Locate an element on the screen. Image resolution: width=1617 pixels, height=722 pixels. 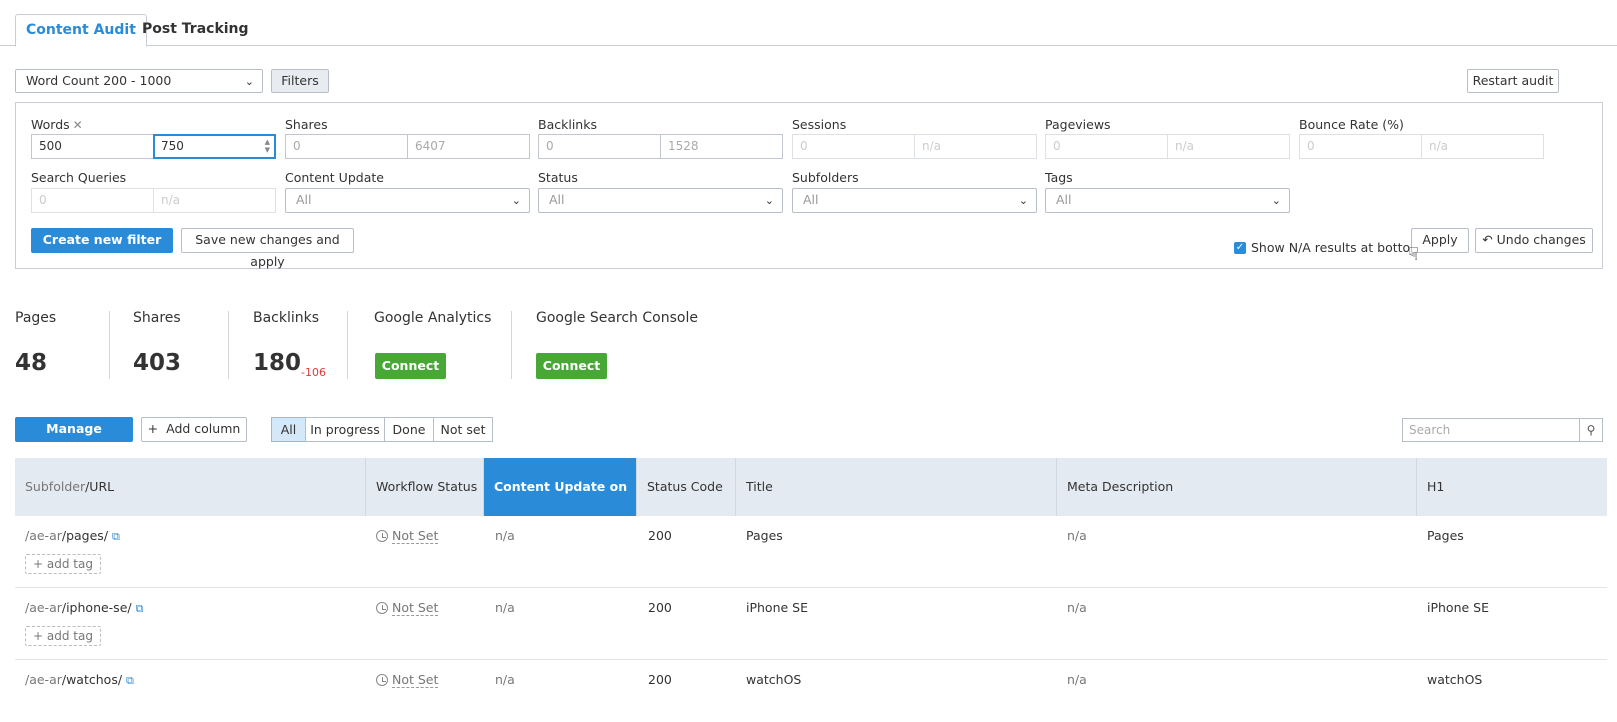
url-cell: /ae-ar/watchos/⧉ is located at coordinates (79, 680).